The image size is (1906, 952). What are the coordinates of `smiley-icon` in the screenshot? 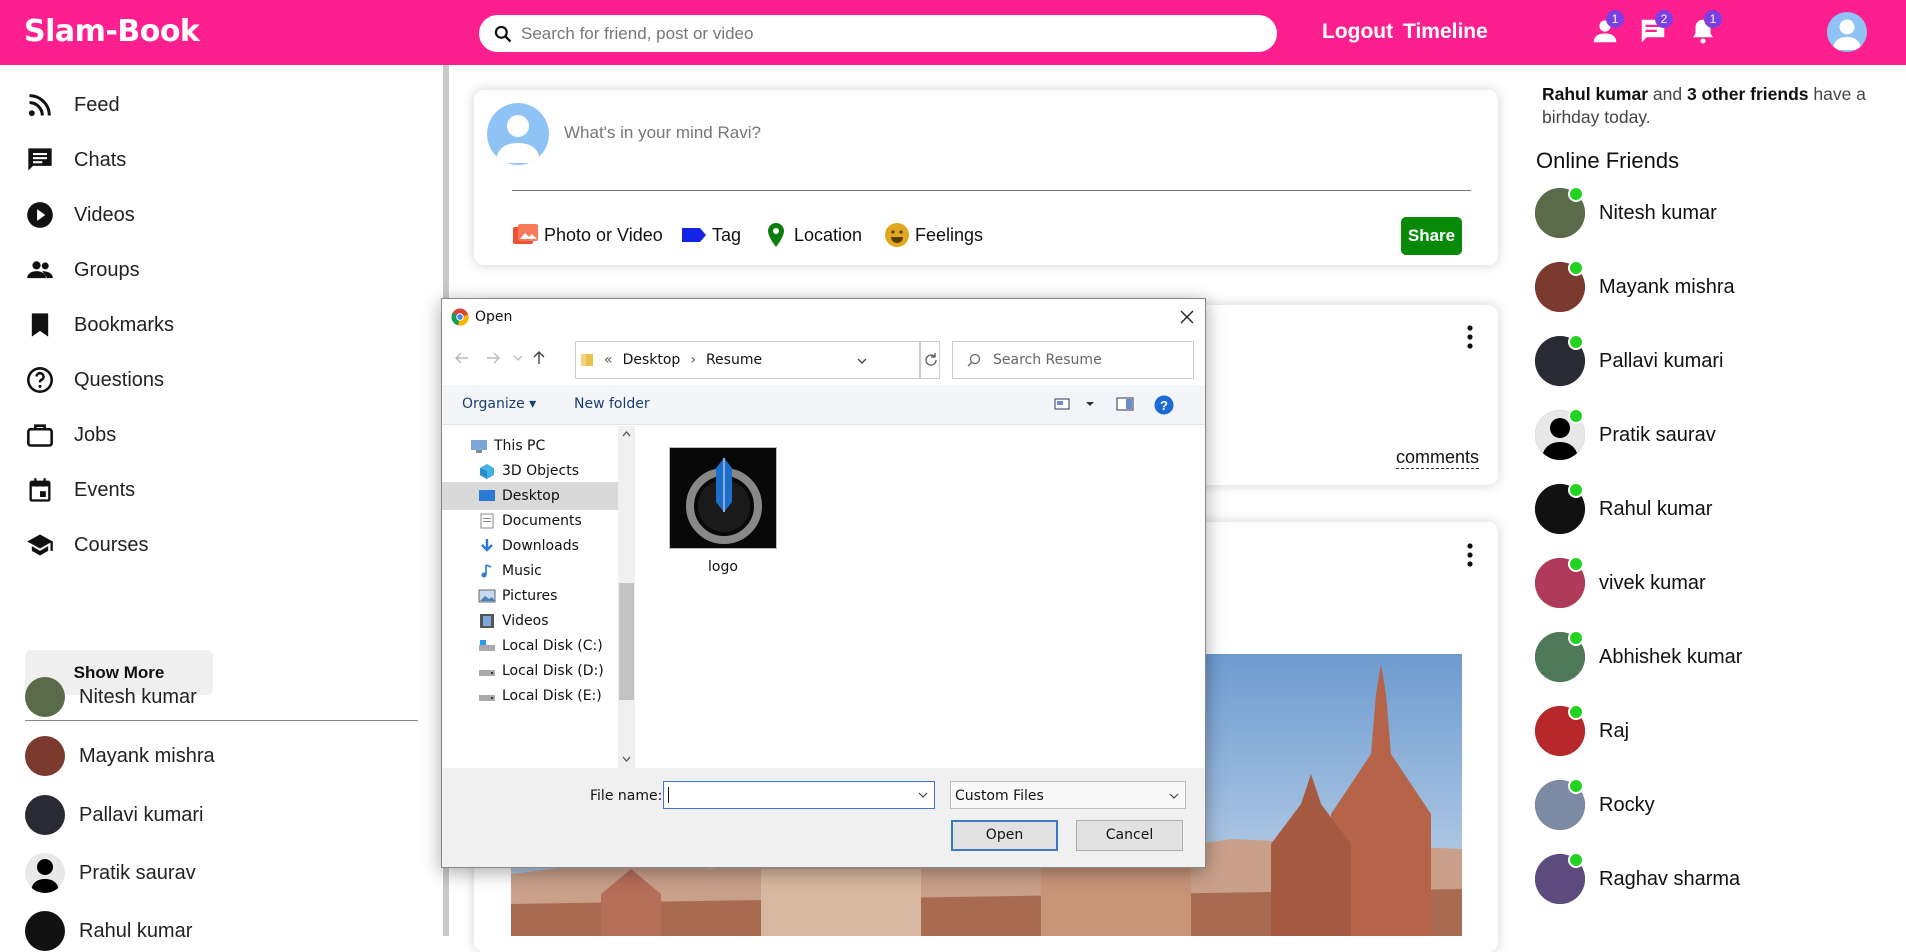 It's located at (897, 235).